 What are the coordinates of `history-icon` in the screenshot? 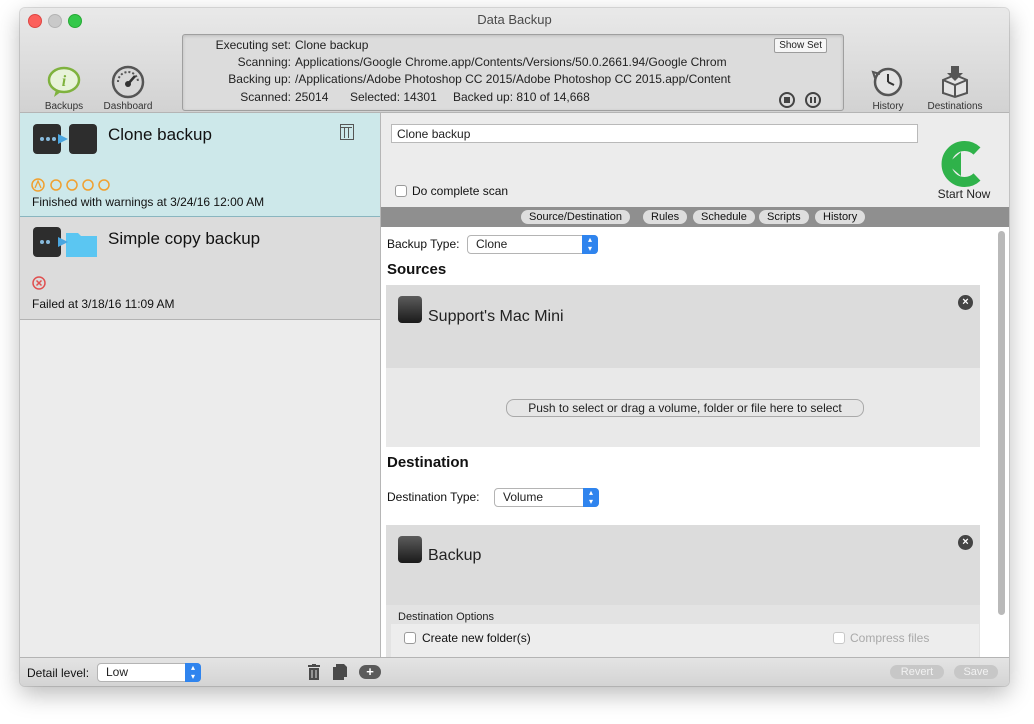 It's located at (888, 82).